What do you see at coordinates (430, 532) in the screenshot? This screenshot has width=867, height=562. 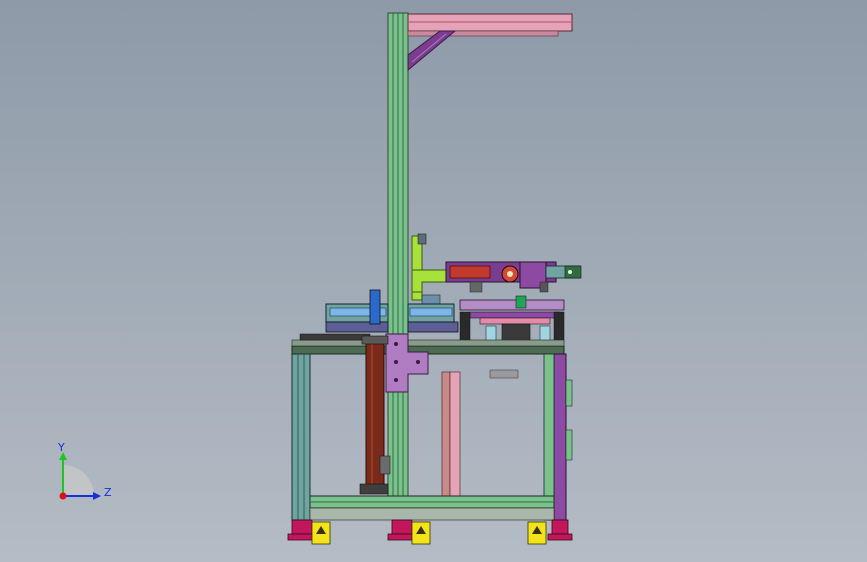 I see `feet` at bounding box center [430, 532].